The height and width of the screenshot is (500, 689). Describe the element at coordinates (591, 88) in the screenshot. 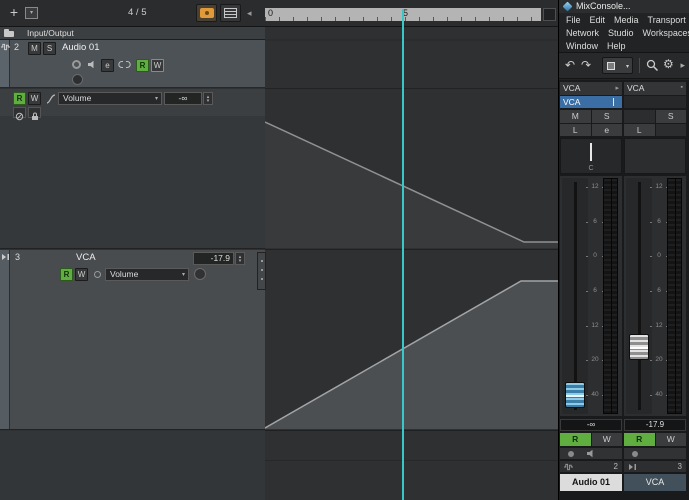

I see `vca-rack-cell: VCA ▸` at that location.